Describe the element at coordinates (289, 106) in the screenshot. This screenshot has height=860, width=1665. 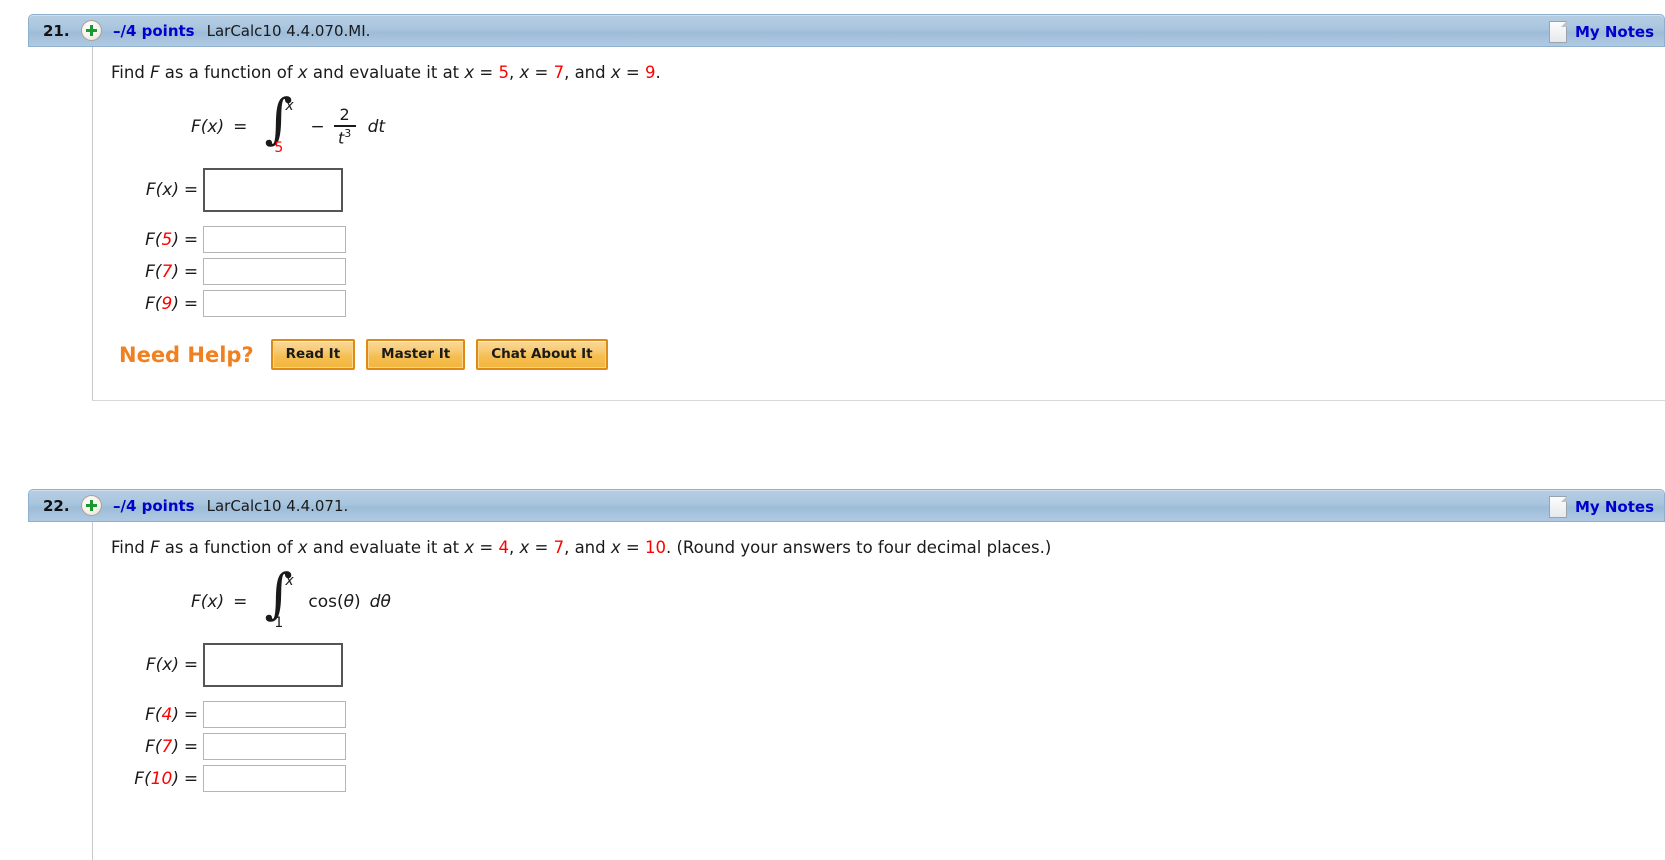
I see `integral-upper-limit: x` at that location.